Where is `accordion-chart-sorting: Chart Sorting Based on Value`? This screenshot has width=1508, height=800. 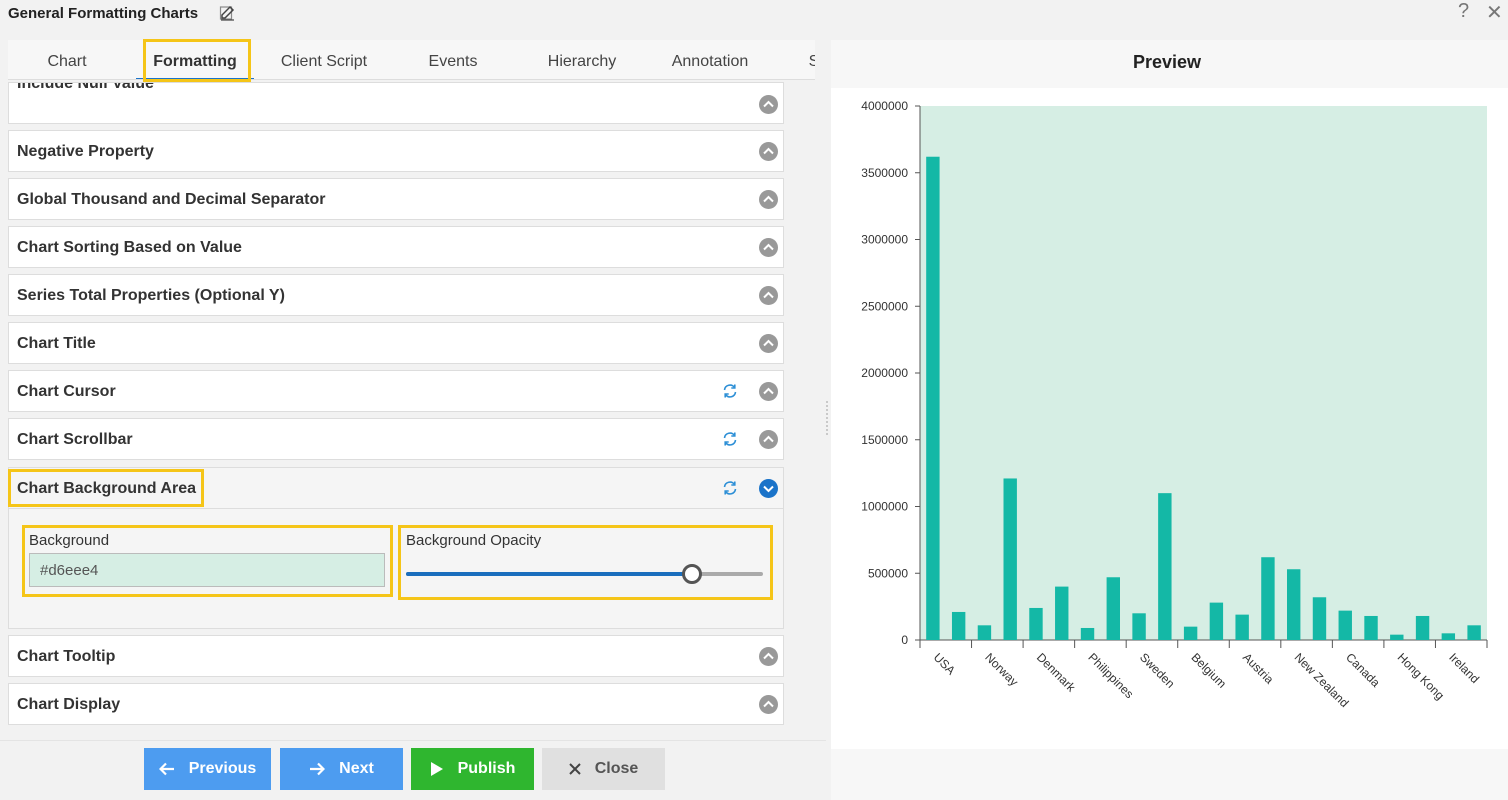 accordion-chart-sorting: Chart Sorting Based on Value is located at coordinates (396, 247).